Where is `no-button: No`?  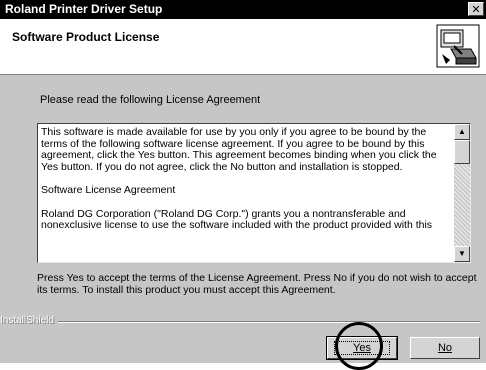
no-button: No is located at coordinates (445, 348).